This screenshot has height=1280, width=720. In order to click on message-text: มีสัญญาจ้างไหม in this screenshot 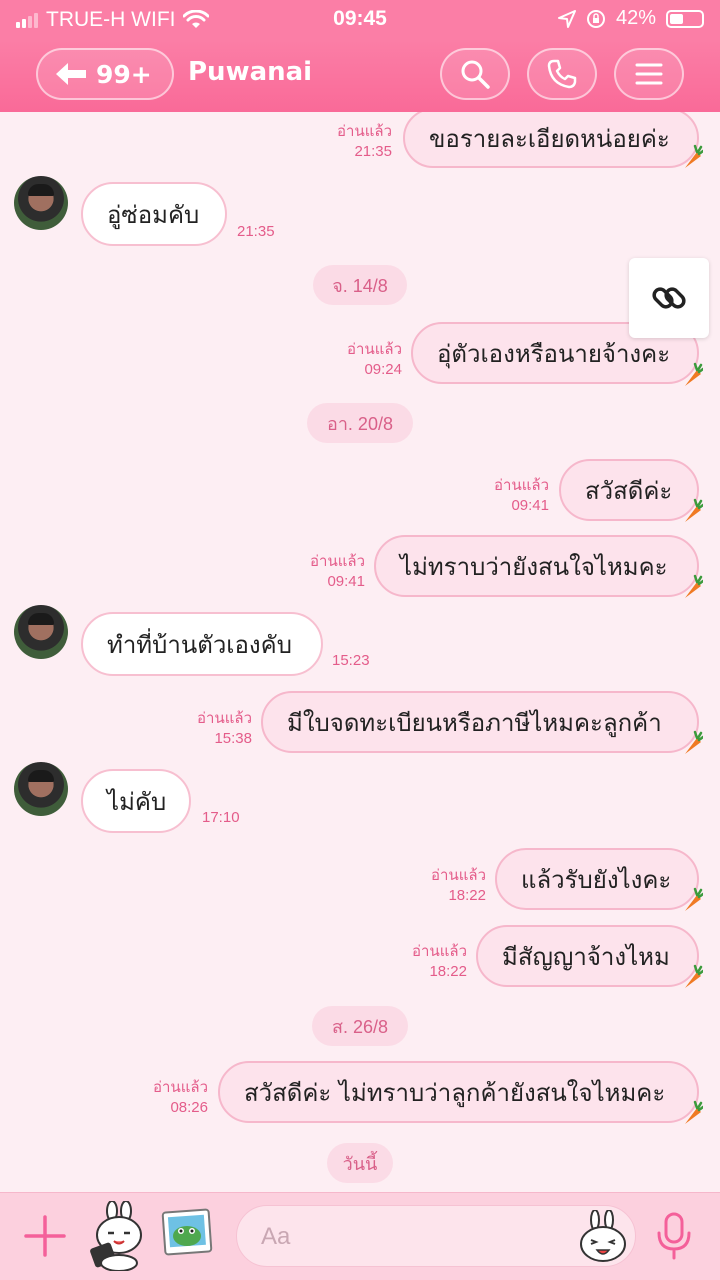, I will do `click(586, 956)`.